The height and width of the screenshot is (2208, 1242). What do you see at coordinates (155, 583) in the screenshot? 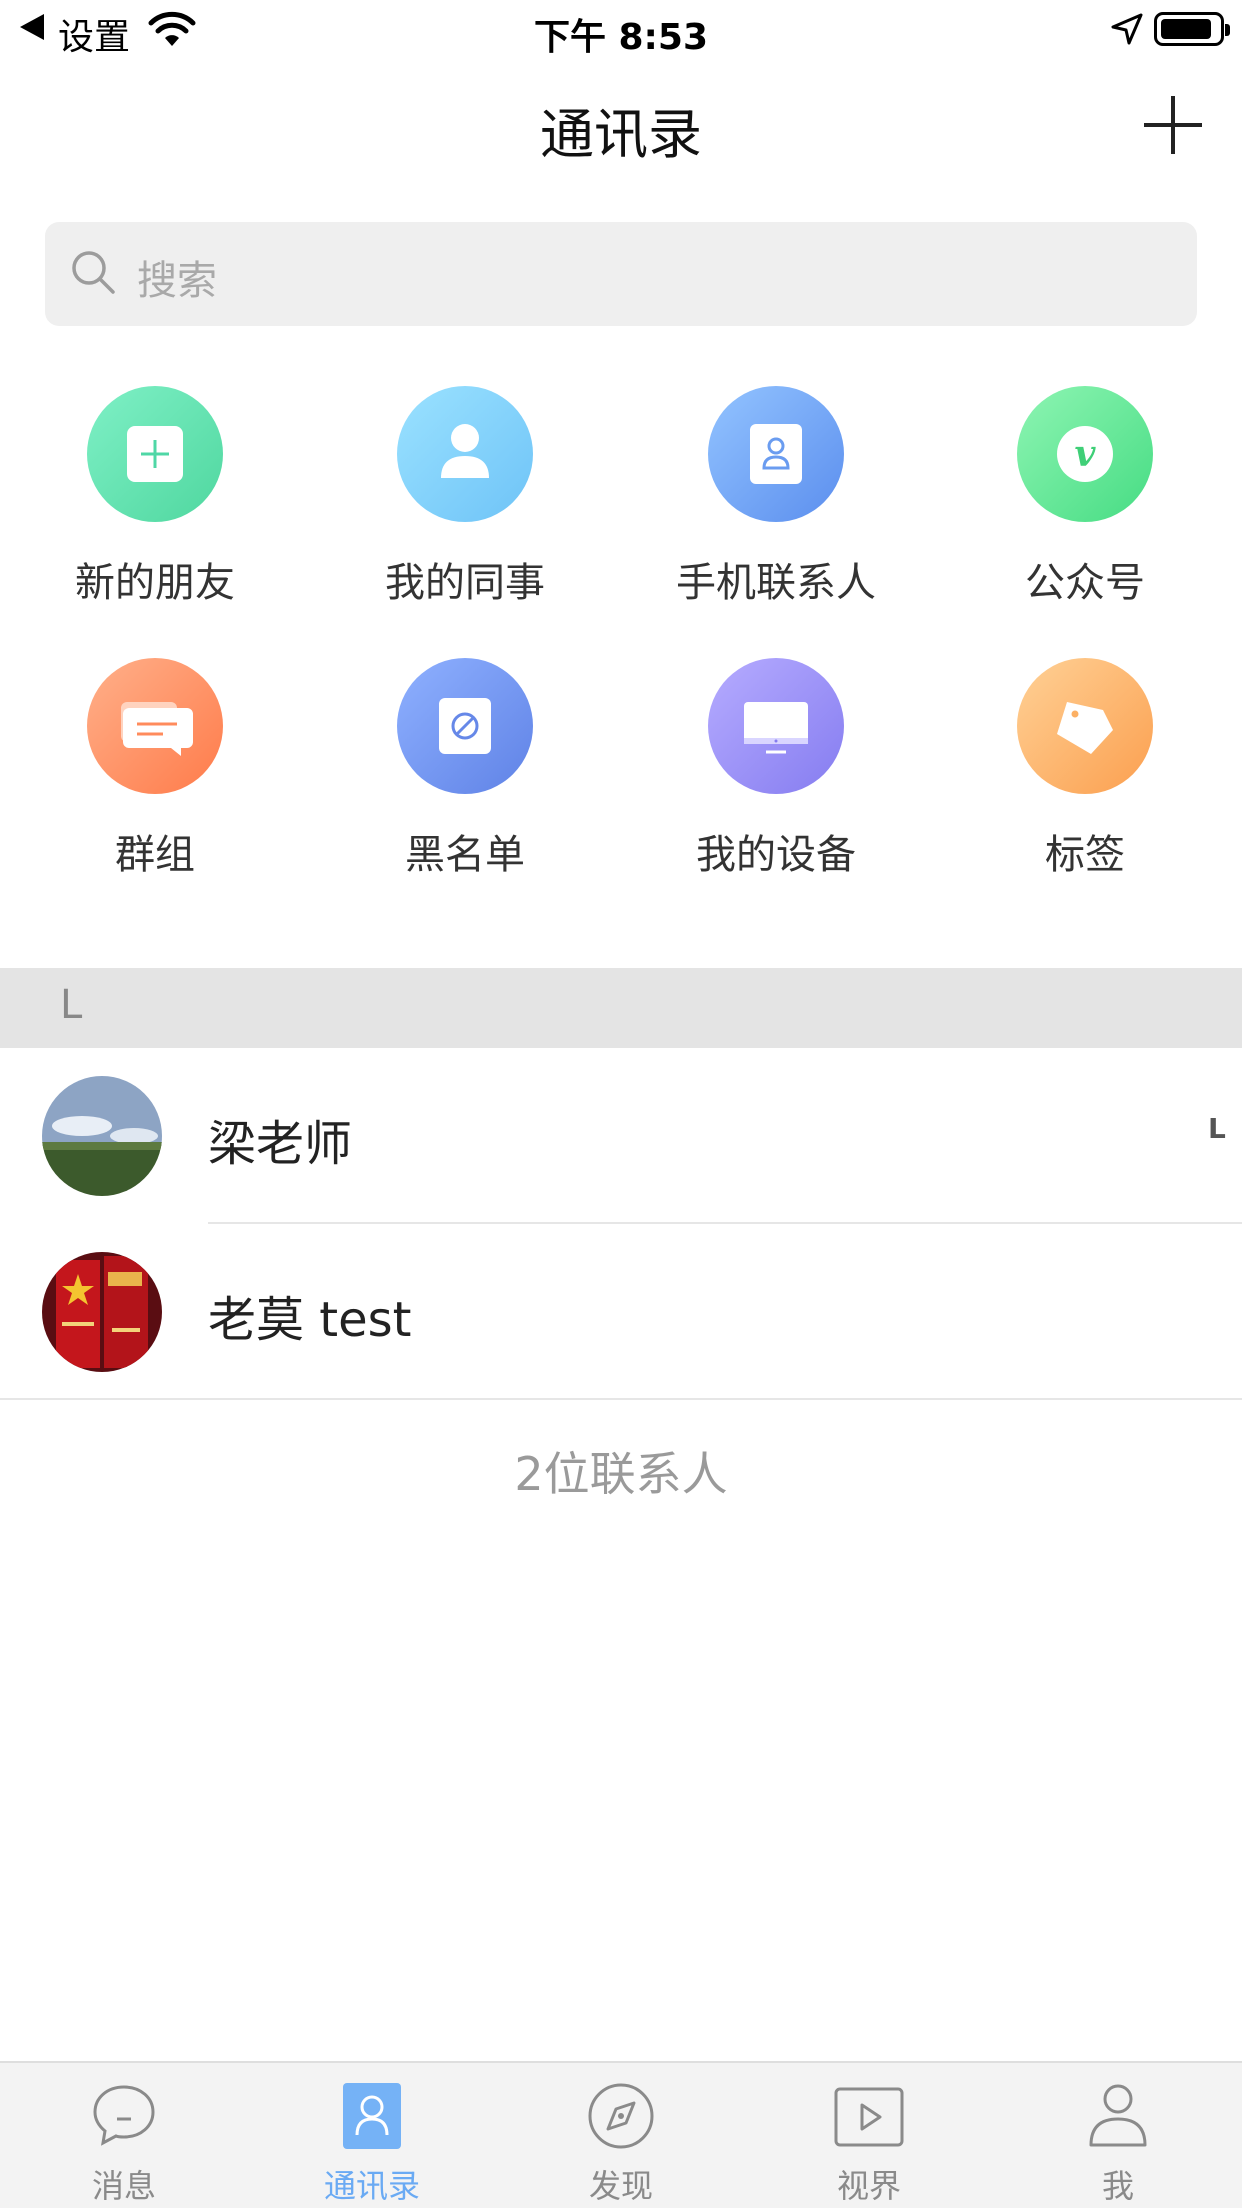
I see `entry-label: 新的朋友` at bounding box center [155, 583].